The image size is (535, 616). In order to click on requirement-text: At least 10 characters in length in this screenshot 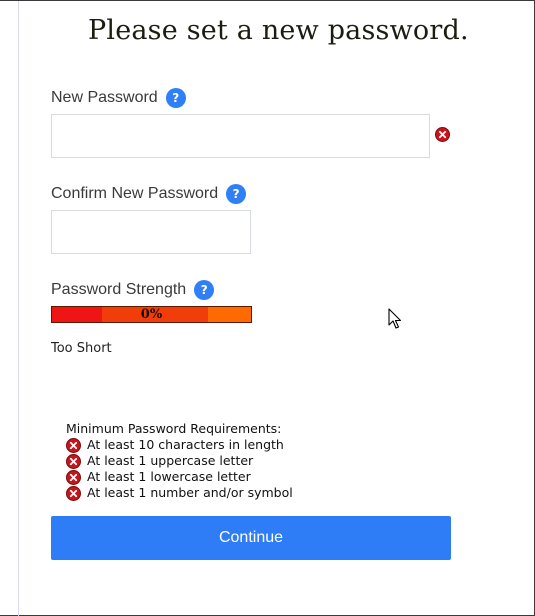, I will do `click(185, 444)`.